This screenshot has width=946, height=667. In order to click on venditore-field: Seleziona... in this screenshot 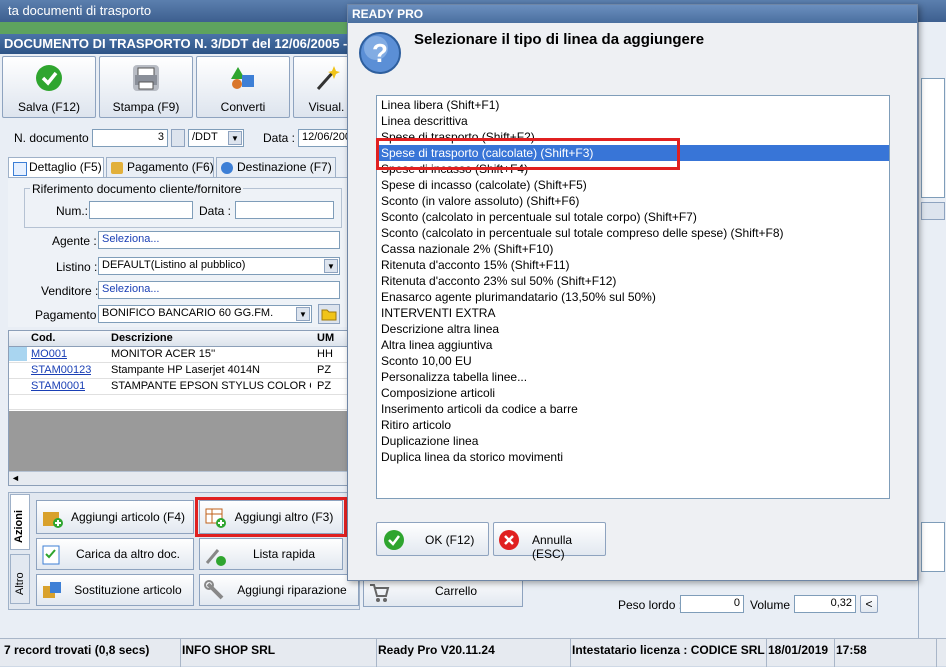, I will do `click(219, 290)`.